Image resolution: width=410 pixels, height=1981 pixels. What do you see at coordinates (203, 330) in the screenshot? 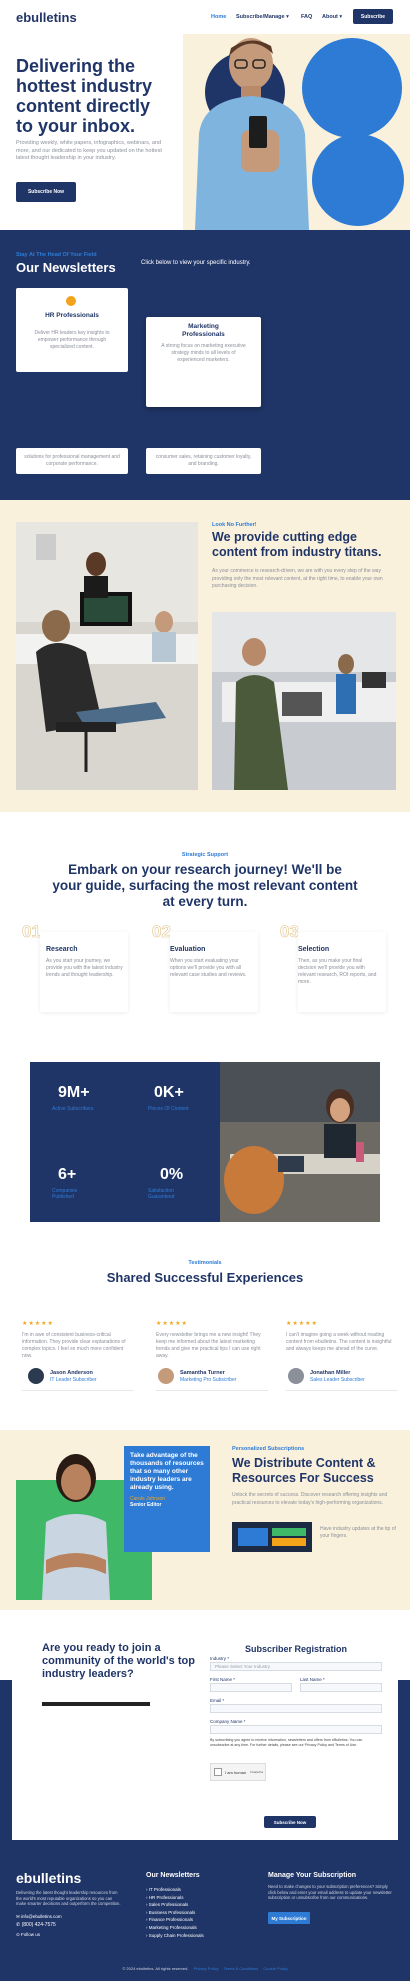
I see `card-title: Marketing Professionals` at bounding box center [203, 330].